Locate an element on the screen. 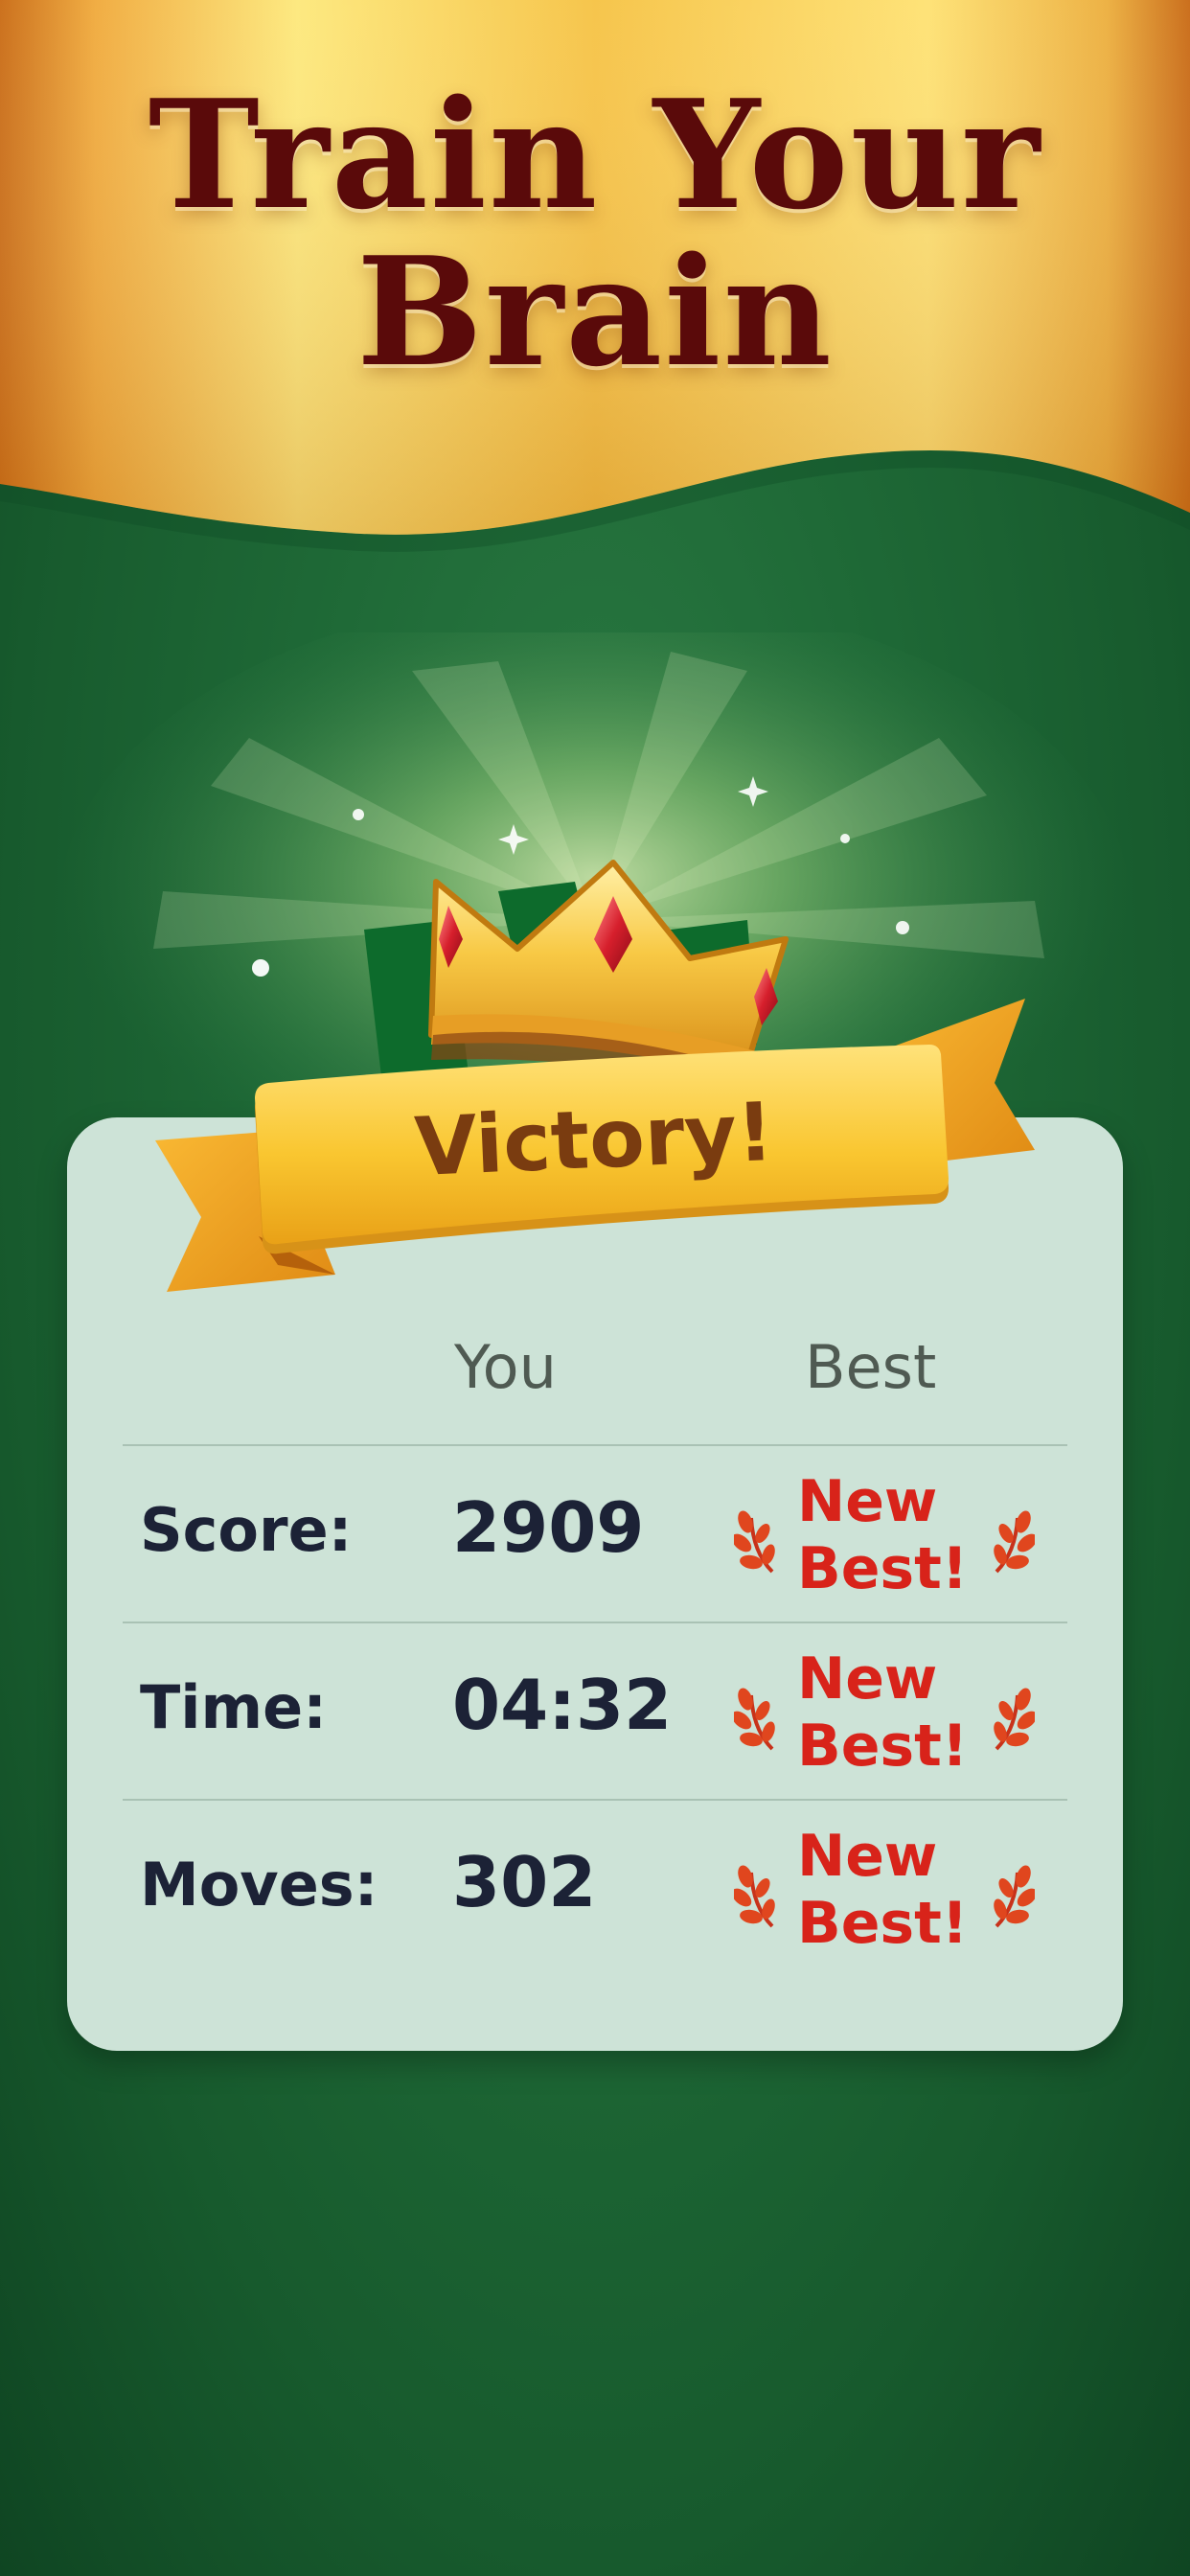  title-line-2: Brain is located at coordinates (595, 312).